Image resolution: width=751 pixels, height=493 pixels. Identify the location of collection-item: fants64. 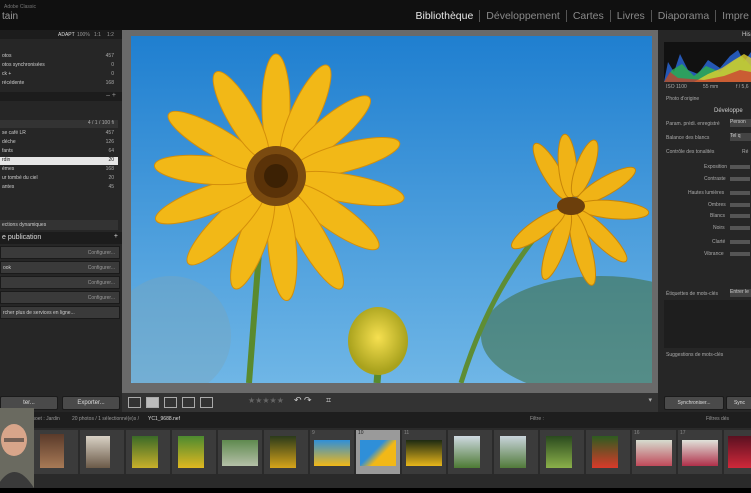
(59, 152).